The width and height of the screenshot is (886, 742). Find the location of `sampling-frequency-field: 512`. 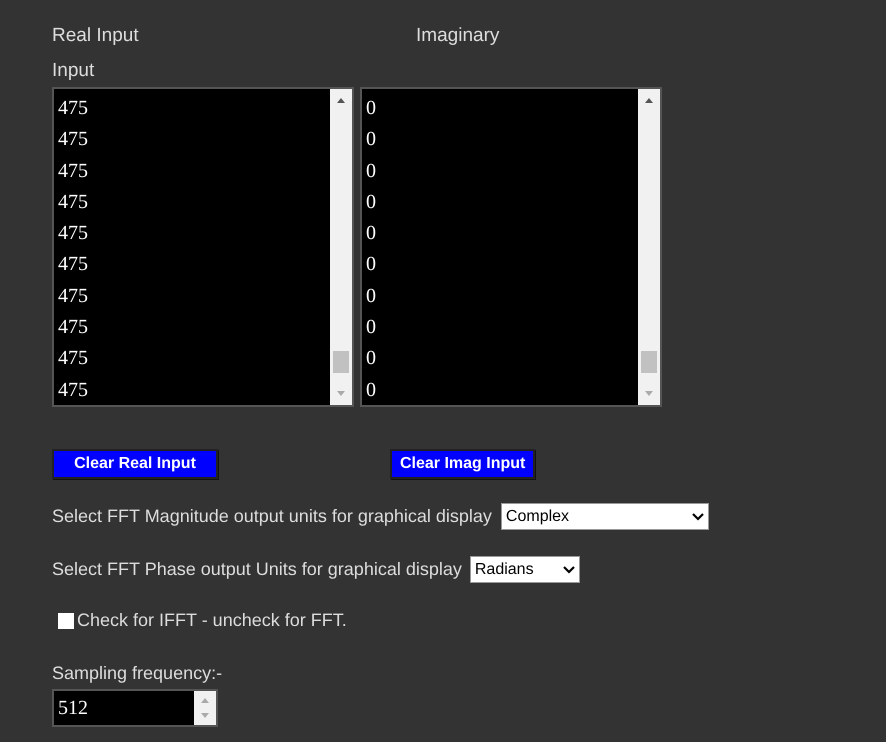

sampling-frequency-field: 512 is located at coordinates (135, 708).